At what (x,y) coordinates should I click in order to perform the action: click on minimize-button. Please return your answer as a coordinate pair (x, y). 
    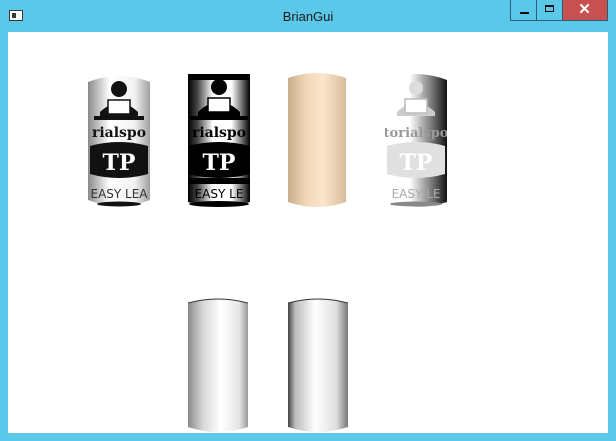
    Looking at the image, I should click on (523, 10).